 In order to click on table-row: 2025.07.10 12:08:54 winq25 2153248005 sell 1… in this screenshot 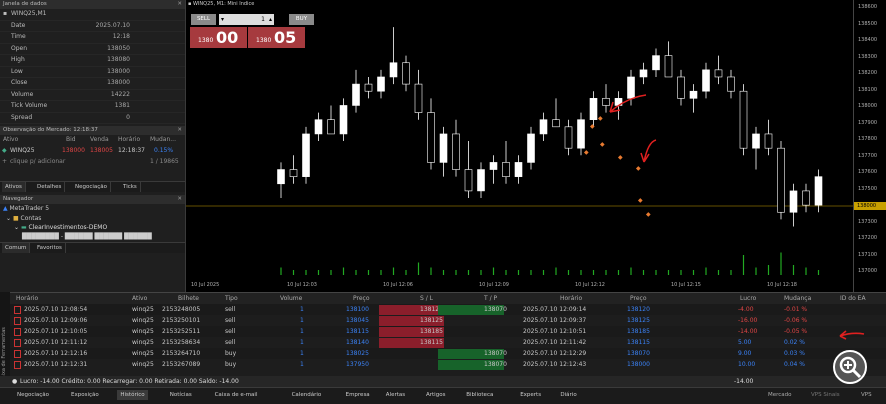, I will do `click(443, 309)`.